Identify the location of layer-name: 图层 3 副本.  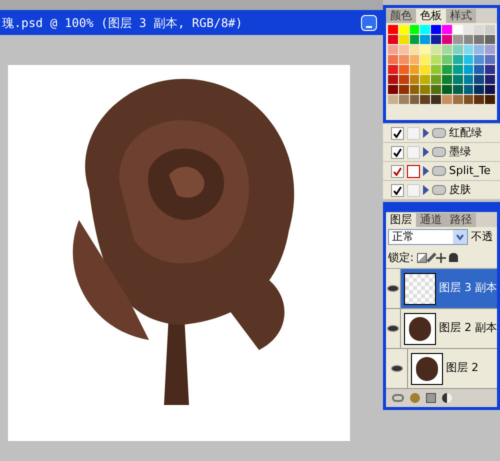
(468, 288).